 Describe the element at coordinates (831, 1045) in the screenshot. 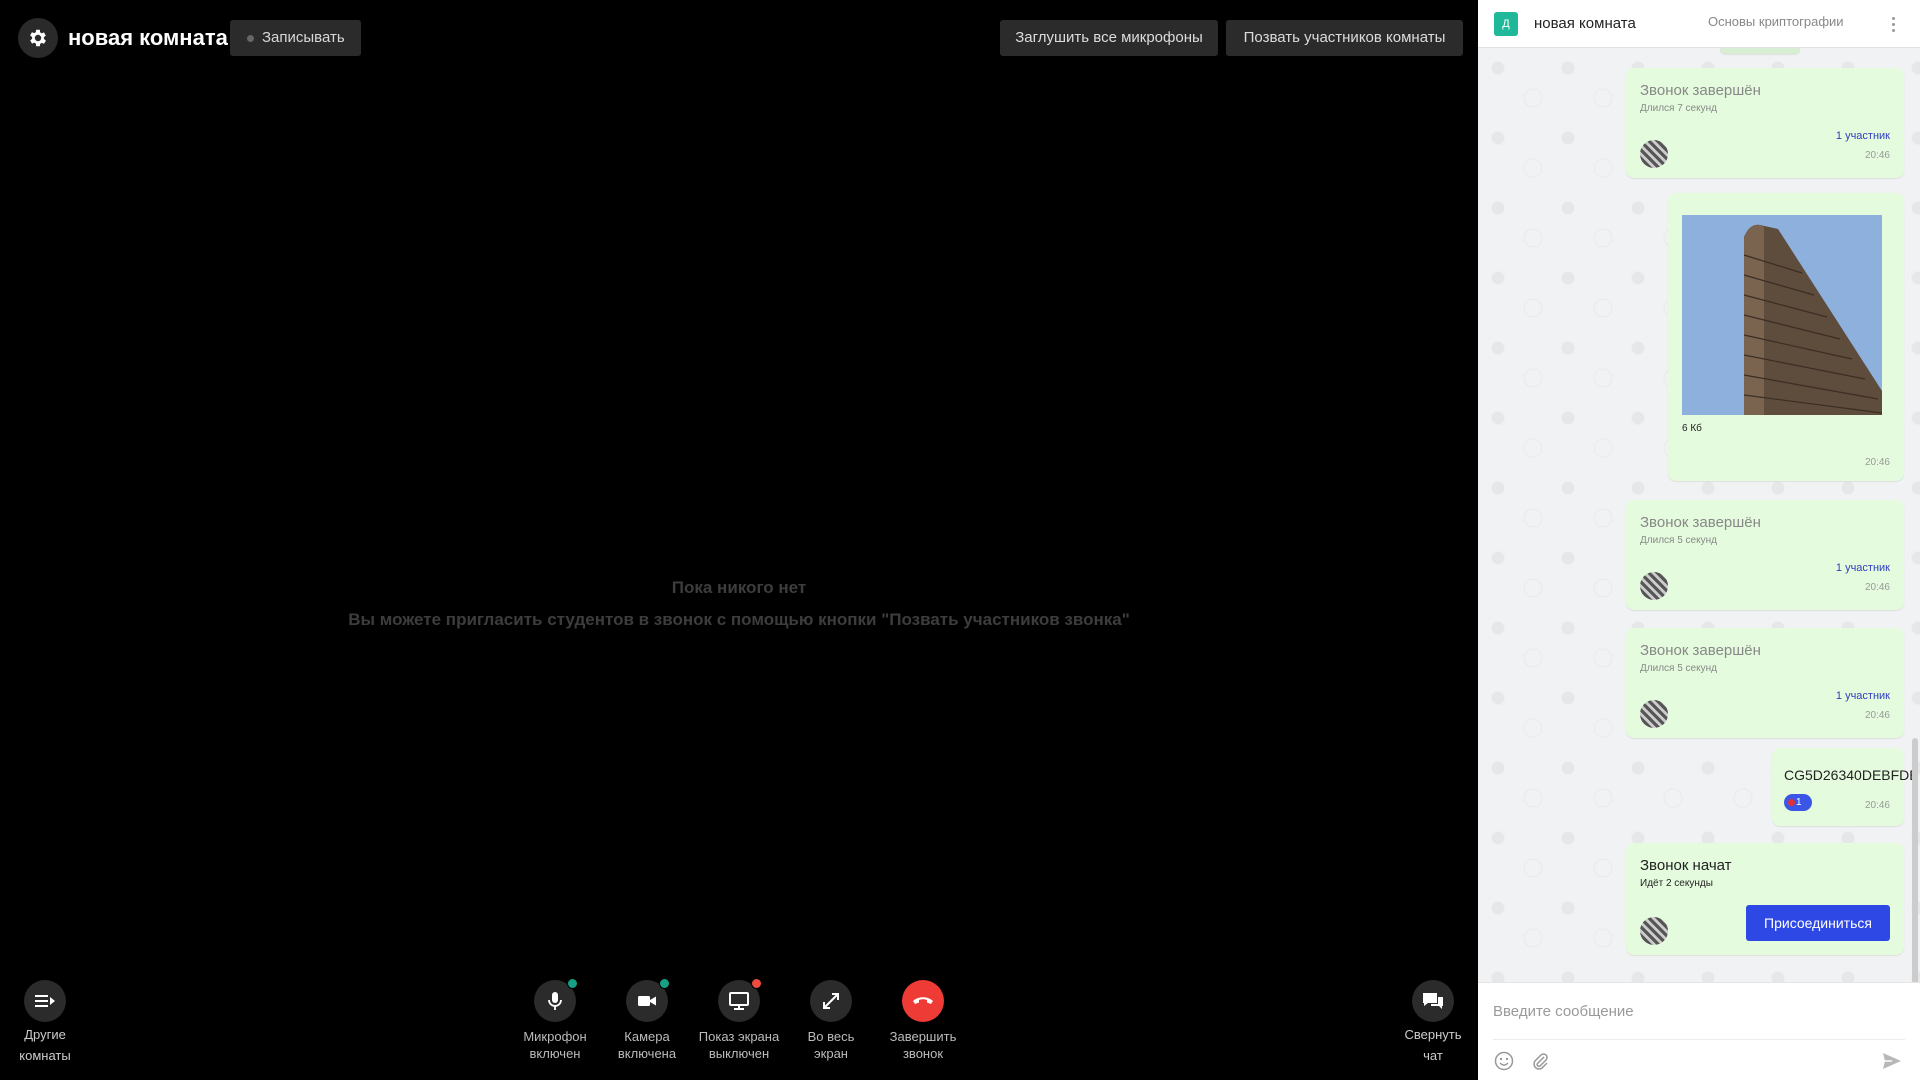

I see `fullscreen-label: Во весь экран` at that location.